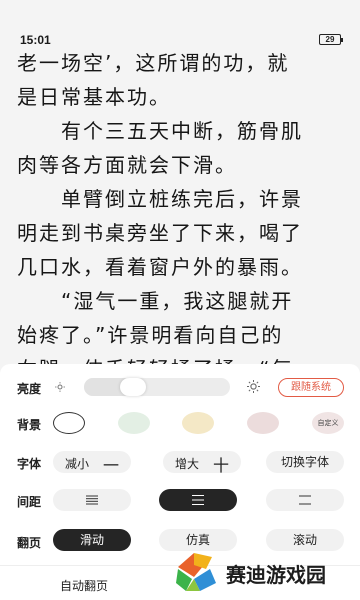  What do you see at coordinates (69, 423) in the screenshot?
I see `background-swatch-white` at bounding box center [69, 423].